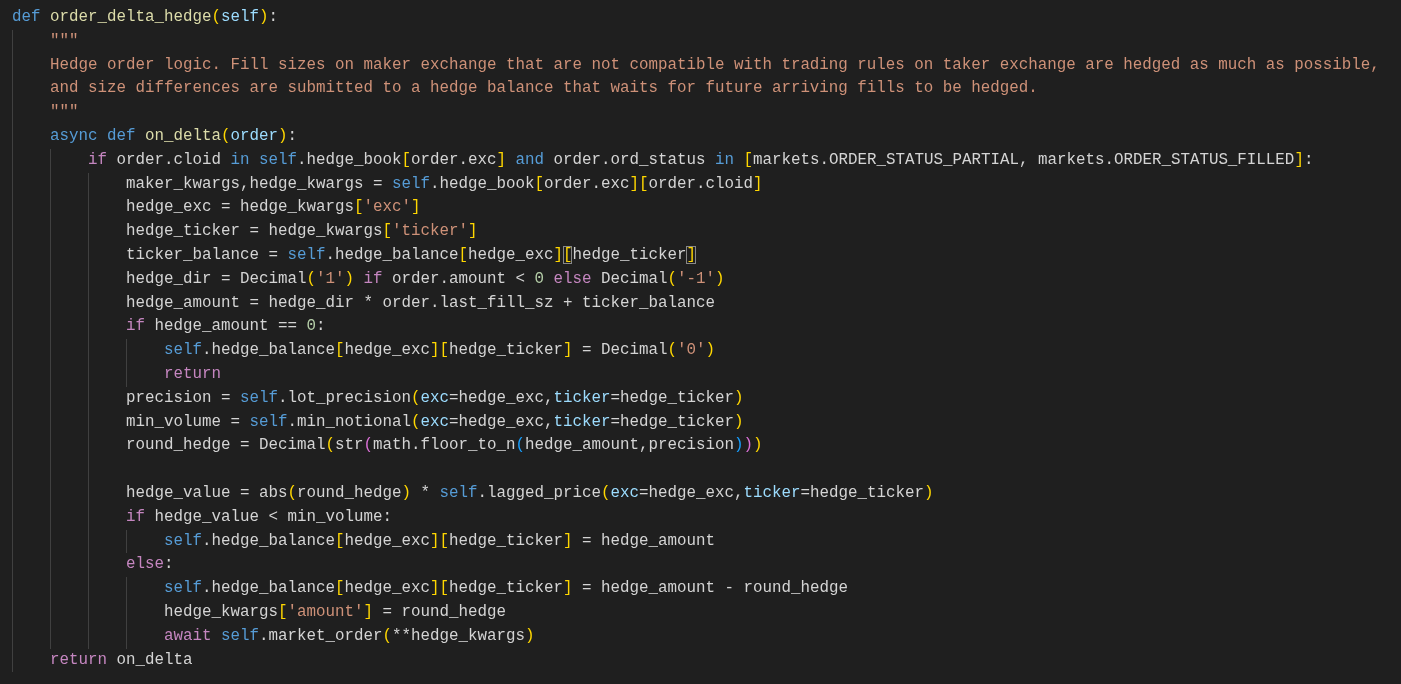  Describe the element at coordinates (701, 160) in the screenshot. I see `code-line: if order.cloid in self.hedge_book[order.exc] and order.ord_status in [markets.ORDER_STATUS_PARTIAL, markets.ORDER_STATUS_FILLED]:` at that location.